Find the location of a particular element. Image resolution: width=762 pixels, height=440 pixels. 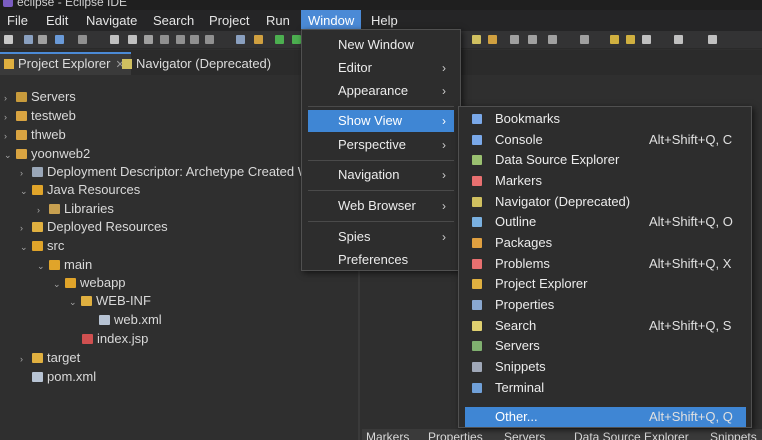

tree-item-deployed-resources: › Deployed Resources is located at coordinates (94, 226).